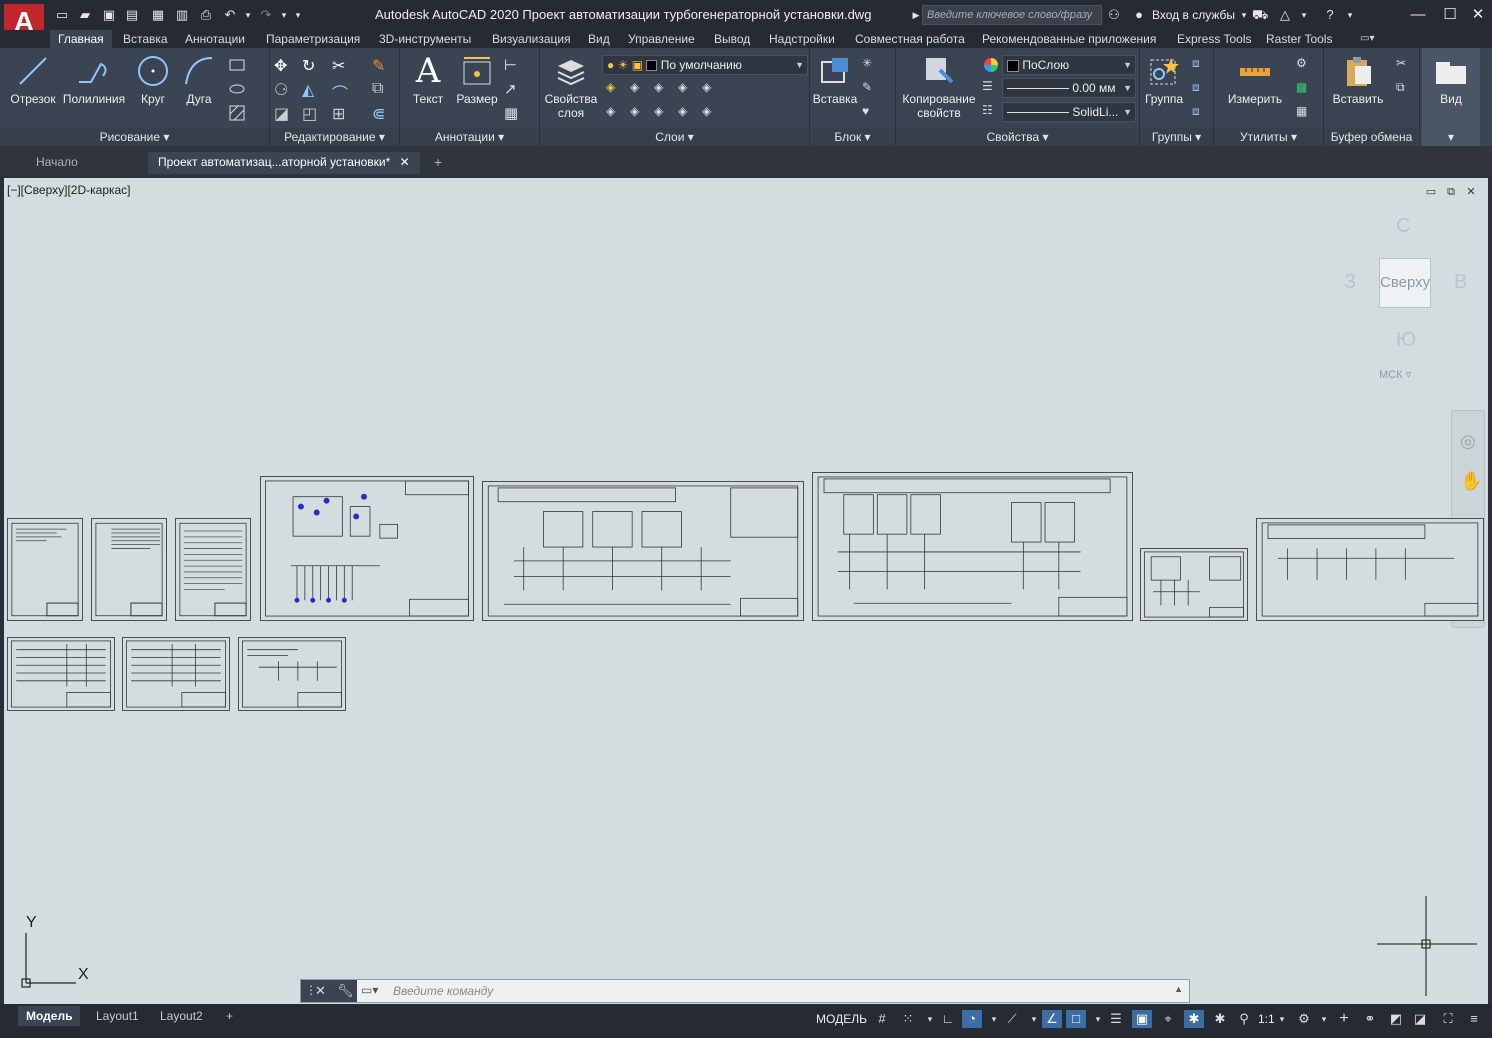  Describe the element at coordinates (117, 1016) in the screenshot. I see `tab-layout1: Layout1` at that location.